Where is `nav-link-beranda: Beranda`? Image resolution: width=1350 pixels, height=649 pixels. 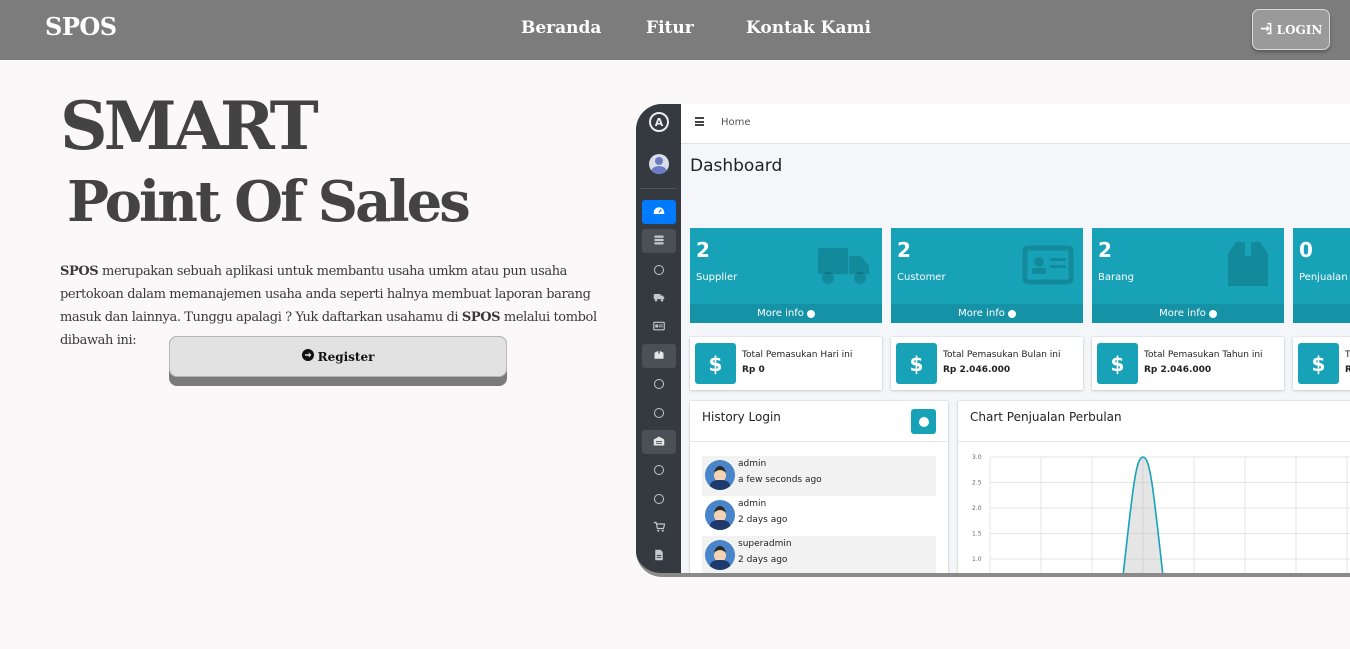 nav-link-beranda: Beranda is located at coordinates (561, 28).